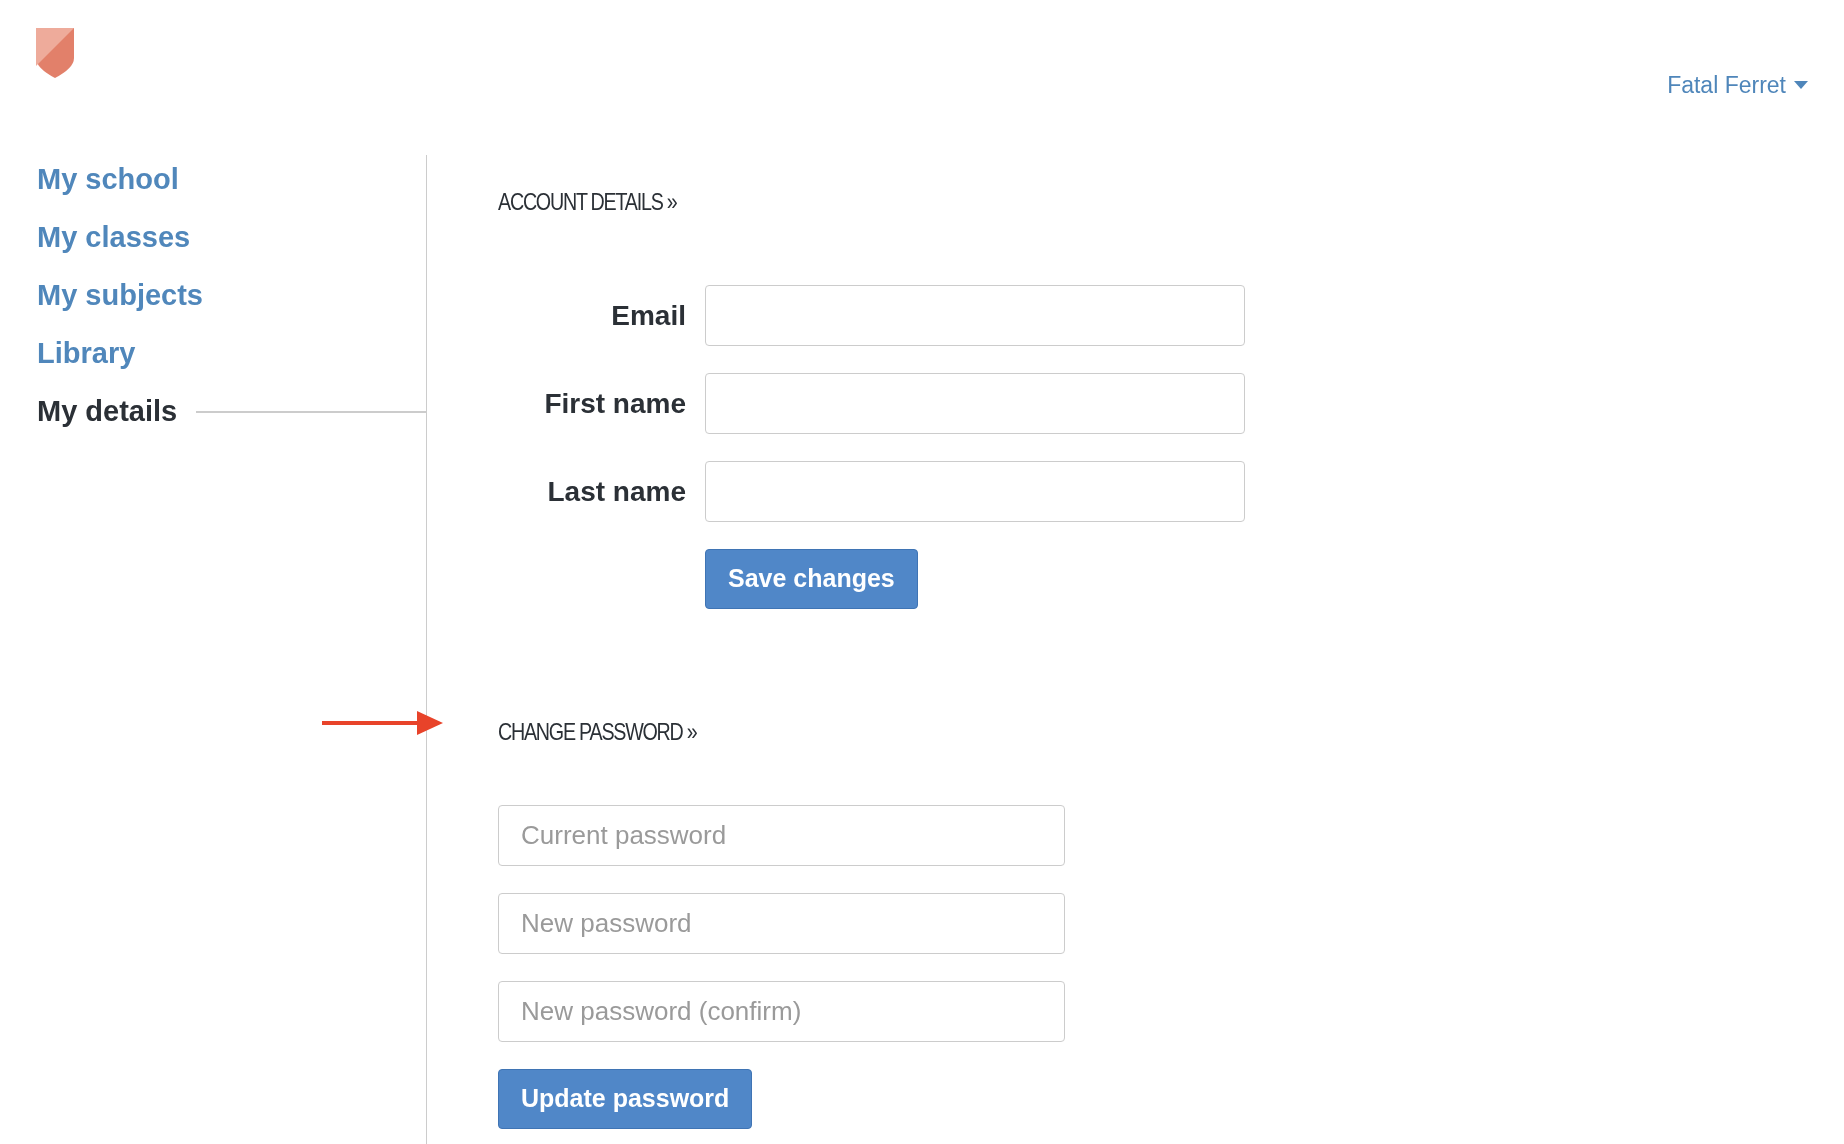 This screenshot has height=1144, width=1844. What do you see at coordinates (86, 353) in the screenshot?
I see `sidebar-link: Library` at bounding box center [86, 353].